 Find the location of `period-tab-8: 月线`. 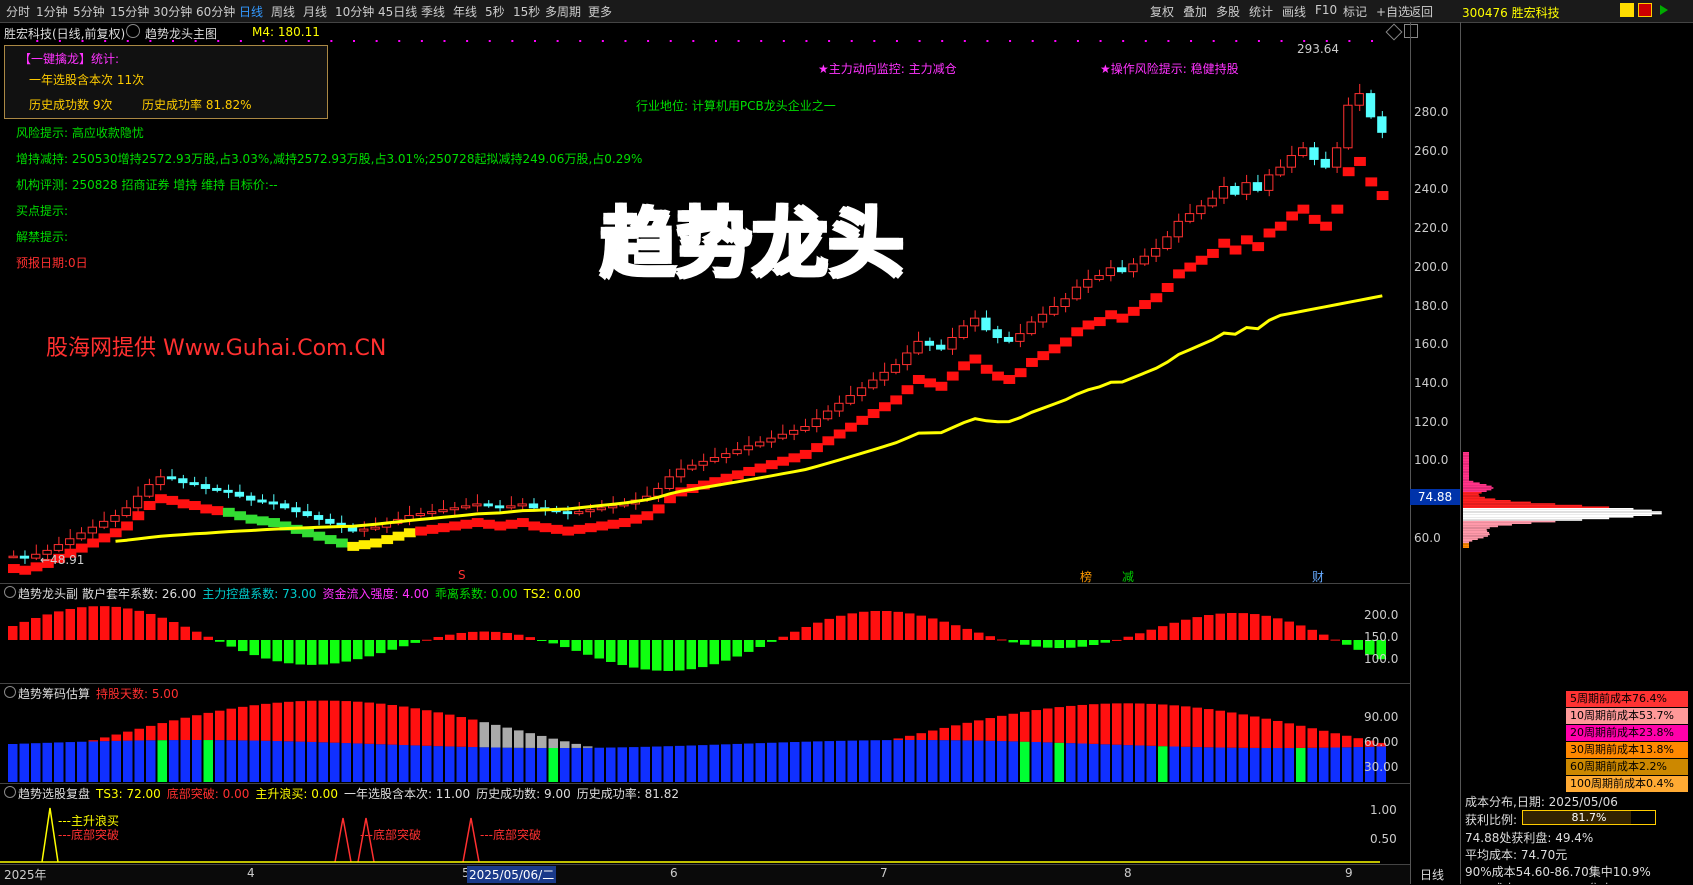

period-tab-8: 月线 is located at coordinates (315, 11).